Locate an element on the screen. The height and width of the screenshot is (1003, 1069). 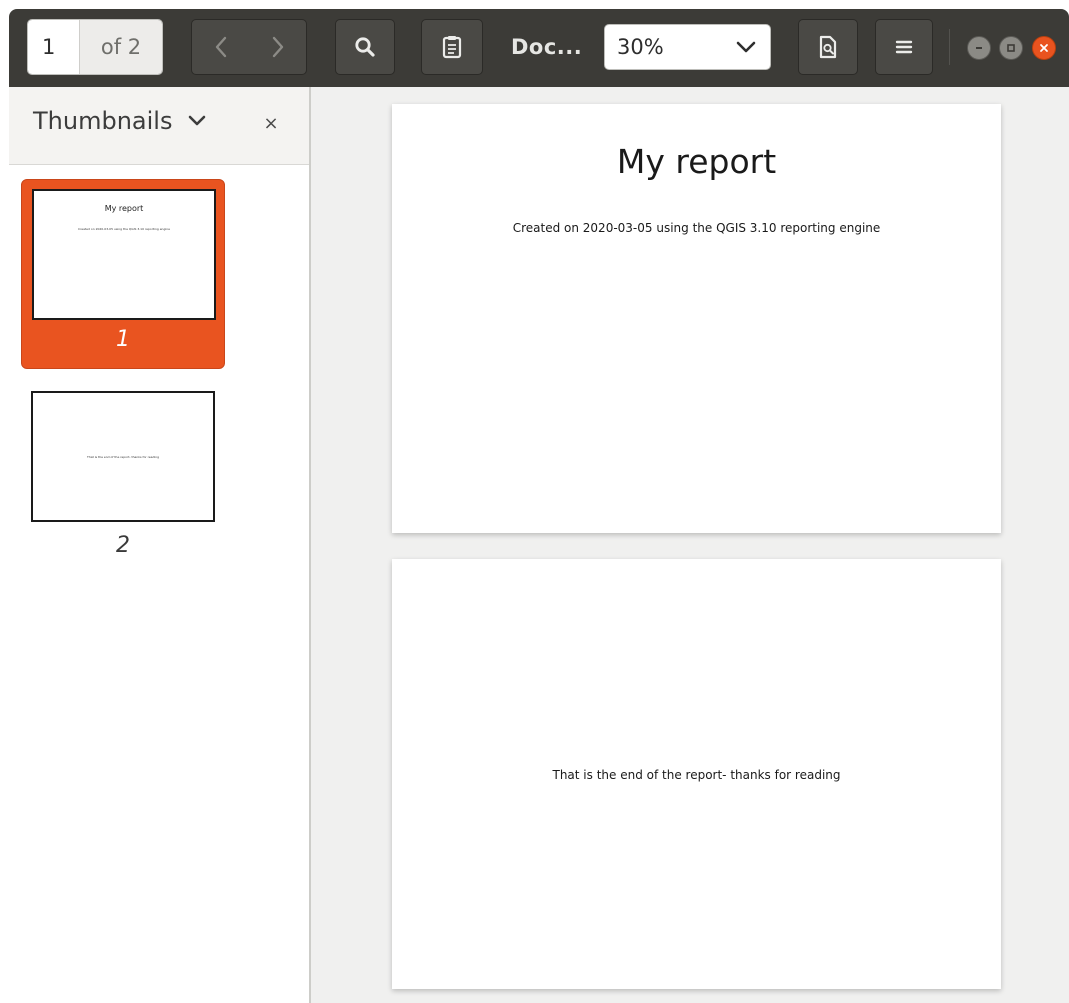
minimize-window-button is located at coordinates (979, 48).